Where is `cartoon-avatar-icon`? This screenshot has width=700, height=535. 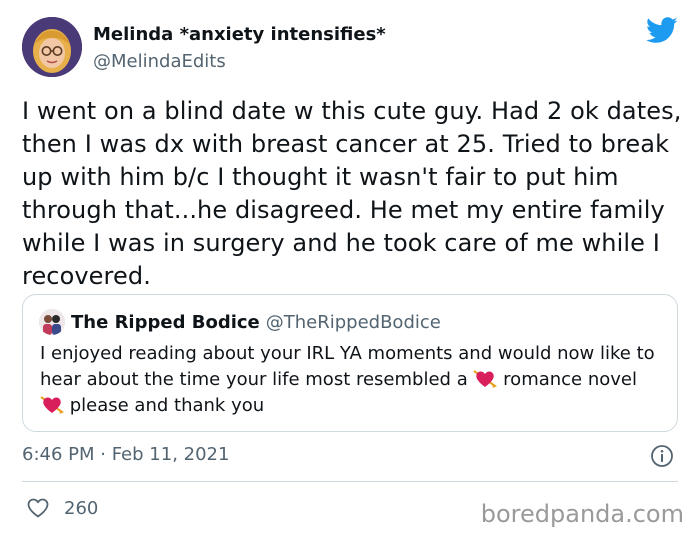
cartoon-avatar-icon is located at coordinates (52, 47).